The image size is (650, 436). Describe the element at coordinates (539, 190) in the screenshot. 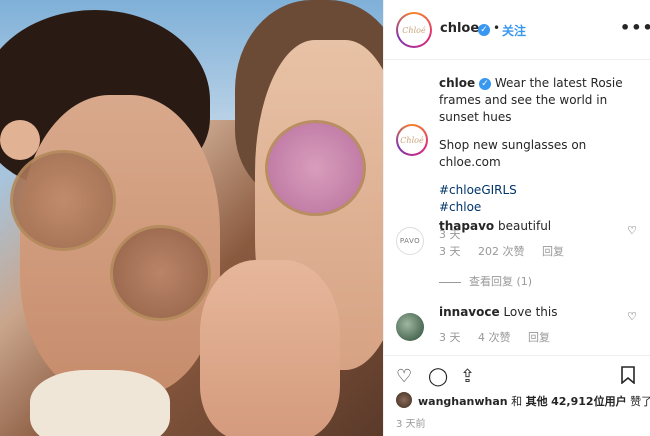

I see `hashtag-link: #chloeGIRLS` at that location.